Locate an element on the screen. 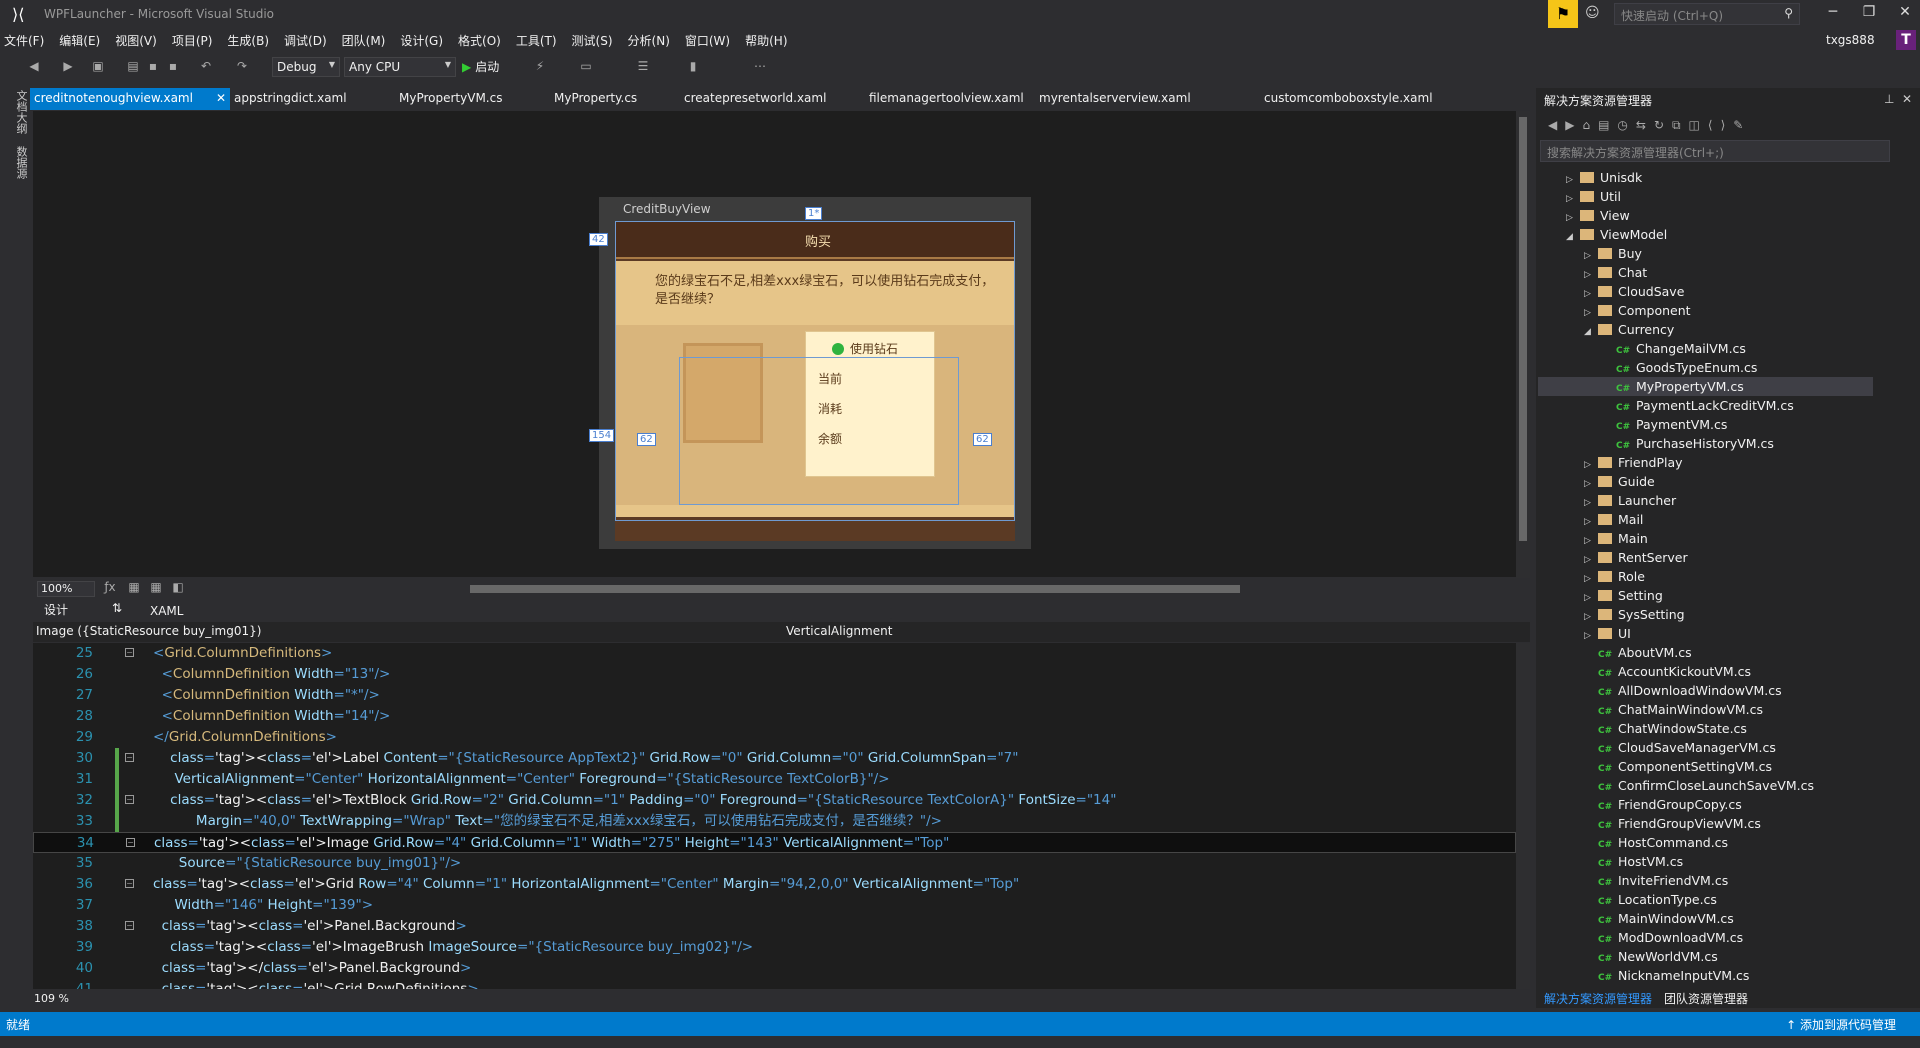 This screenshot has height=1048, width=1920. code-line: 26 <ColumnDefinition Width="13"/> is located at coordinates (774, 674).